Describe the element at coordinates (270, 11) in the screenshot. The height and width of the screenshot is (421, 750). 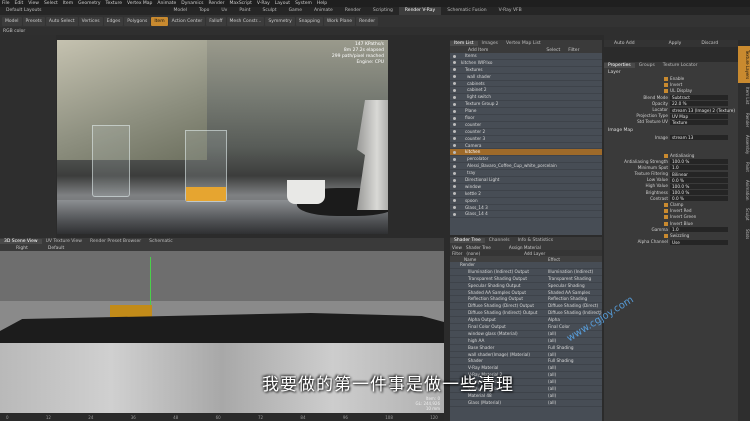
I see `tab-sculpt: Sculpt` at that location.